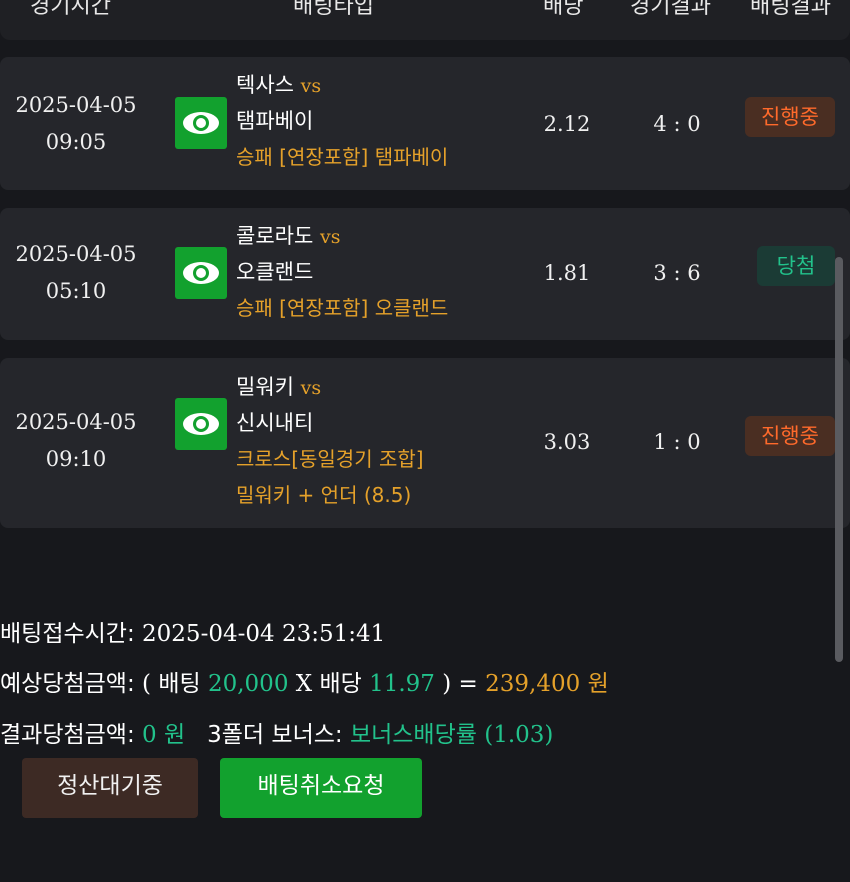 Image resolution: width=850 pixels, height=882 pixels. Describe the element at coordinates (275, 236) in the screenshot. I see `home-team: 콜로라도` at that location.